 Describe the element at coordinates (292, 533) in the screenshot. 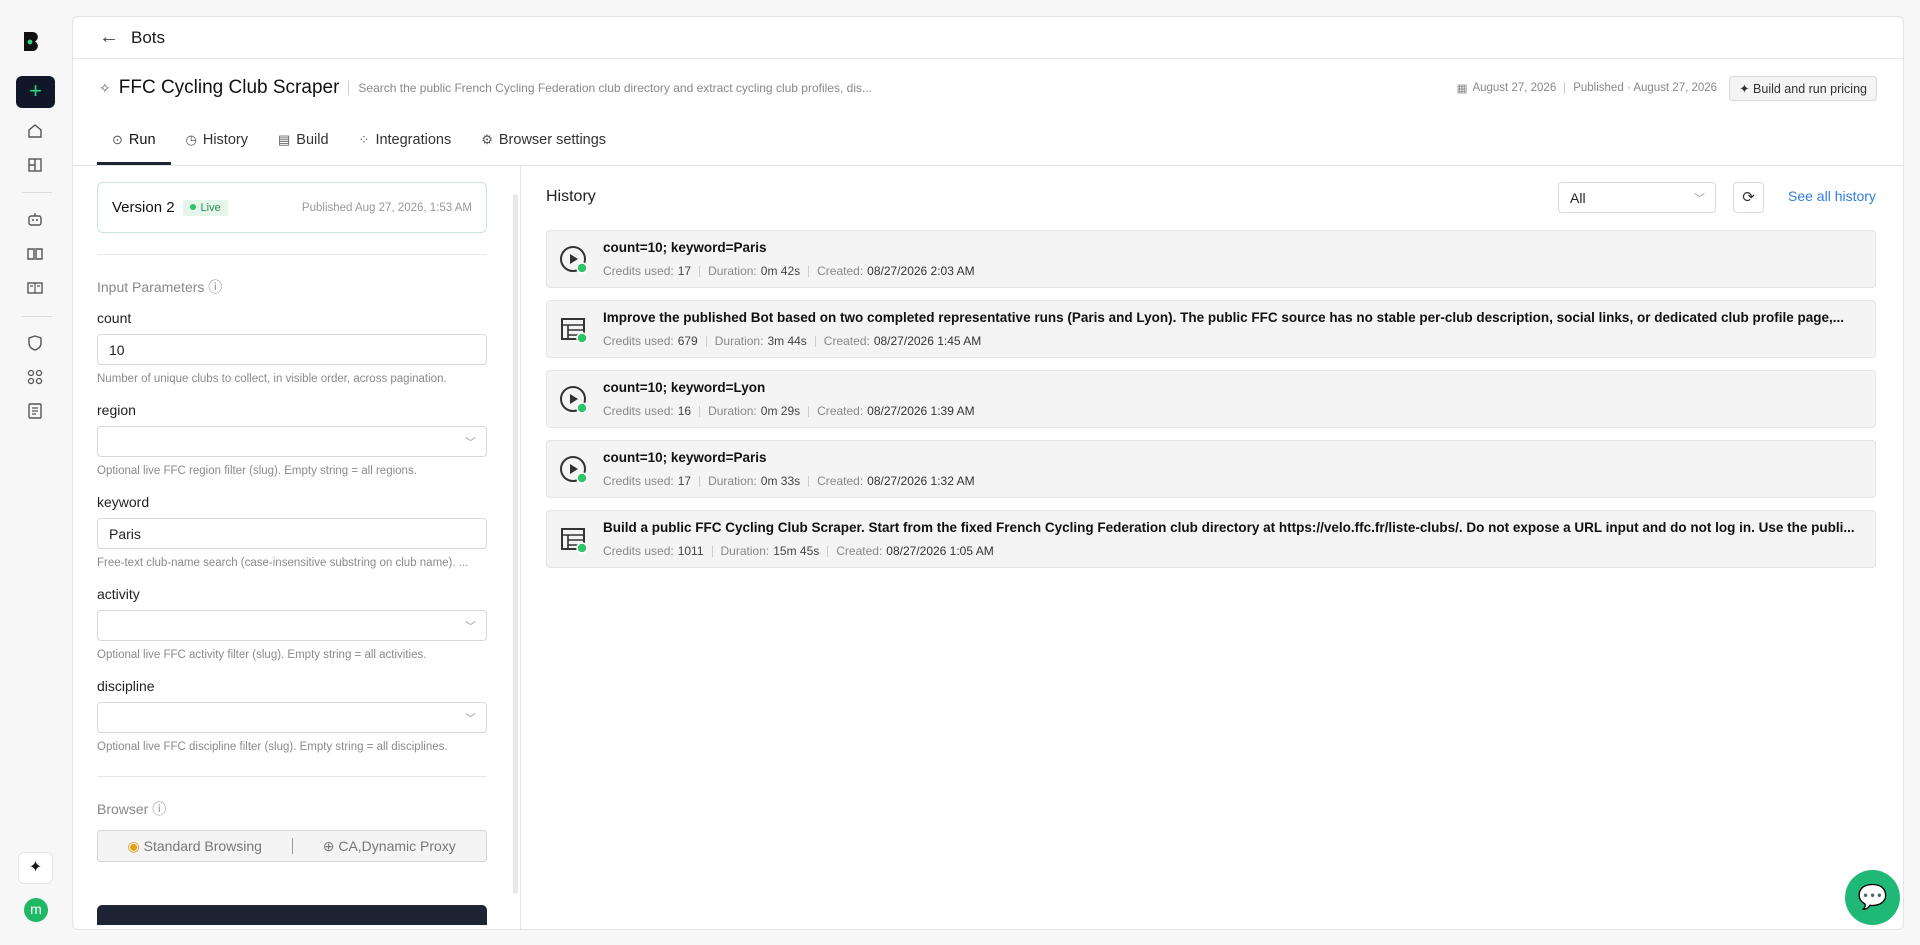

I see `keyword-input: Paris` at that location.